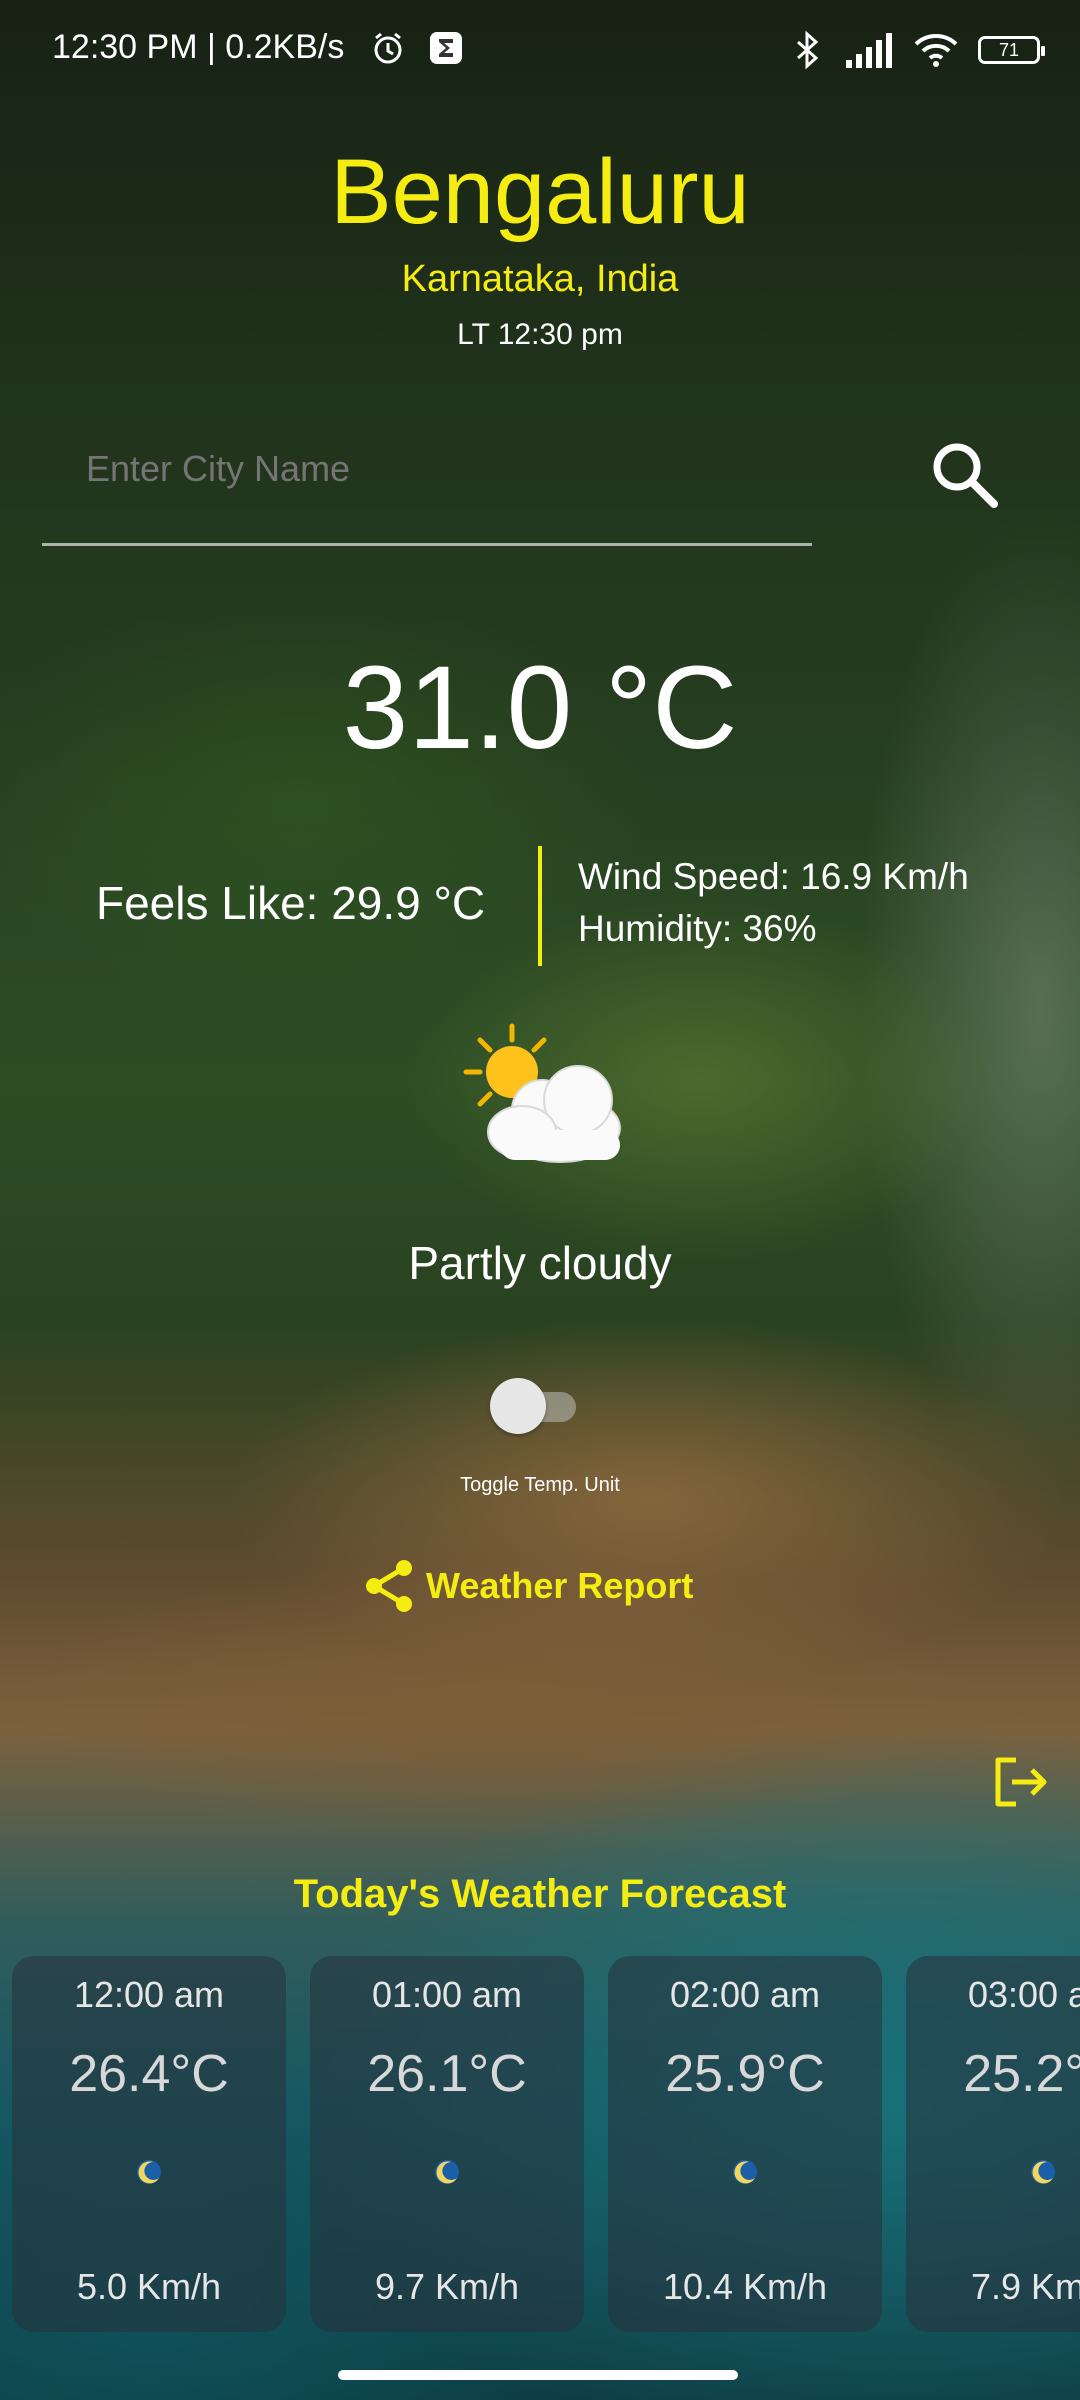 The image size is (1080, 2400). I want to click on forecast-wind: 10.4 Km/h, so click(745, 2286).